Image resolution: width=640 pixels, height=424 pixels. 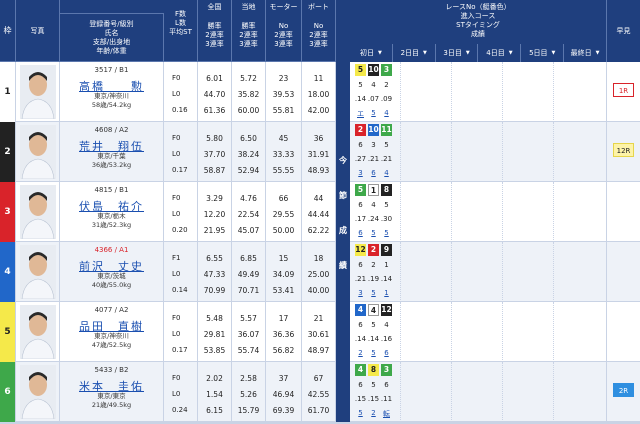 I want to click on start-stats: F1 L0 0.14, so click(x=181, y=272).